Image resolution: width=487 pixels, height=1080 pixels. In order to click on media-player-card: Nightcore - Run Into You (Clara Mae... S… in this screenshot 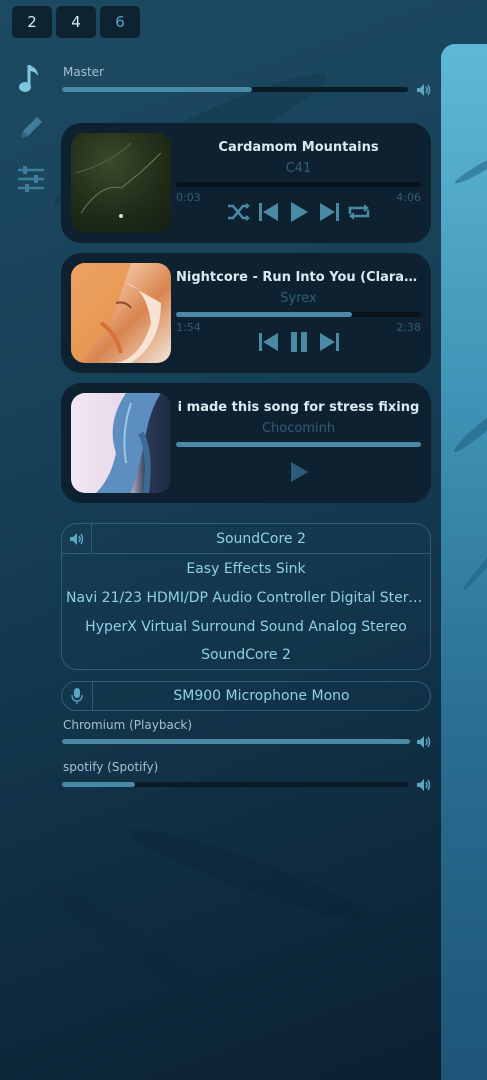, I will do `click(246, 313)`.